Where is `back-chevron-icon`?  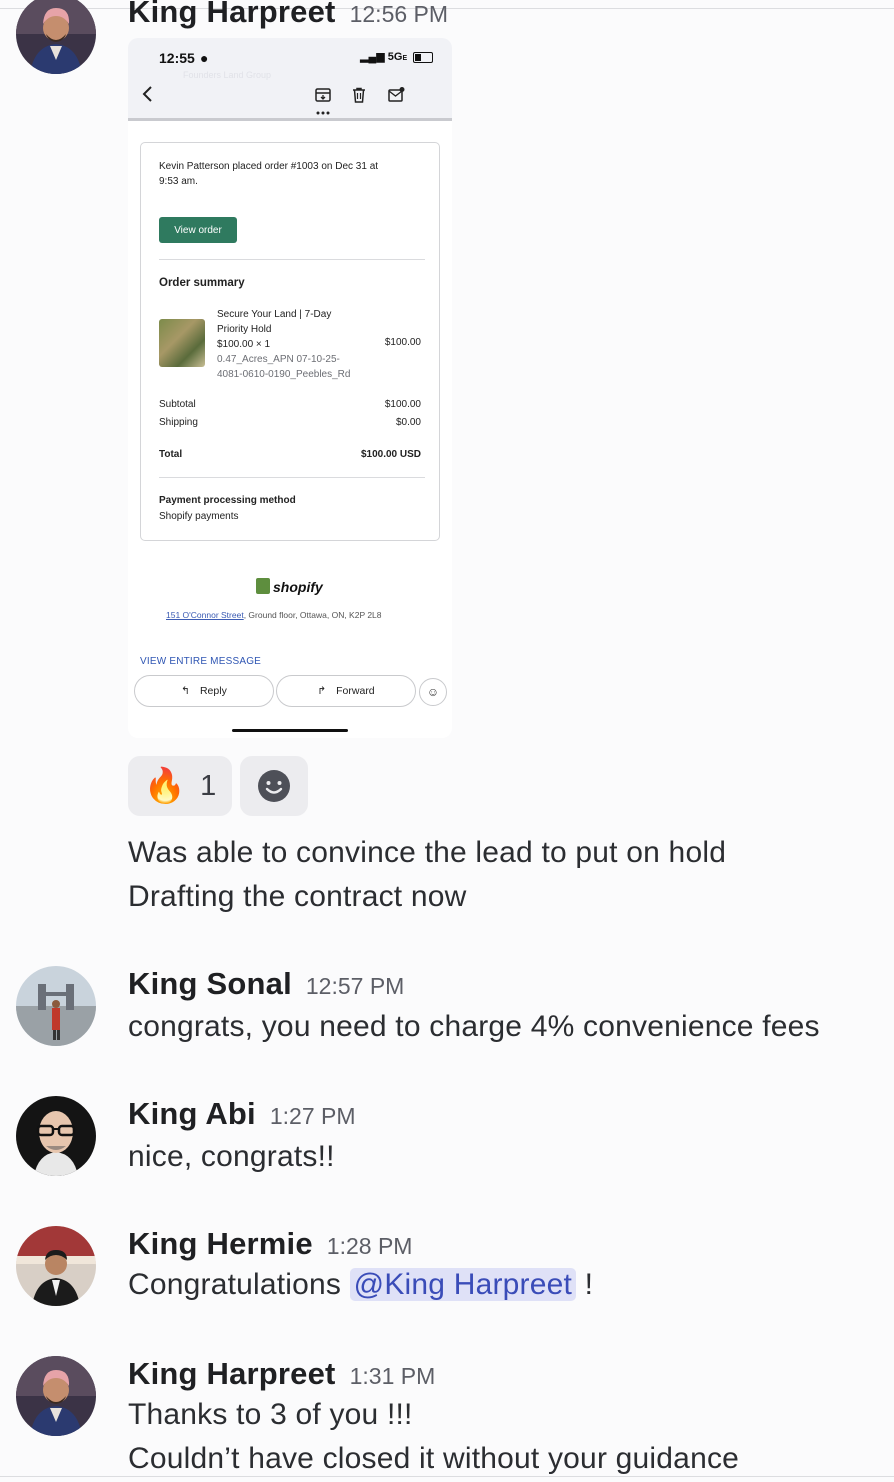 back-chevron-icon is located at coordinates (147, 94).